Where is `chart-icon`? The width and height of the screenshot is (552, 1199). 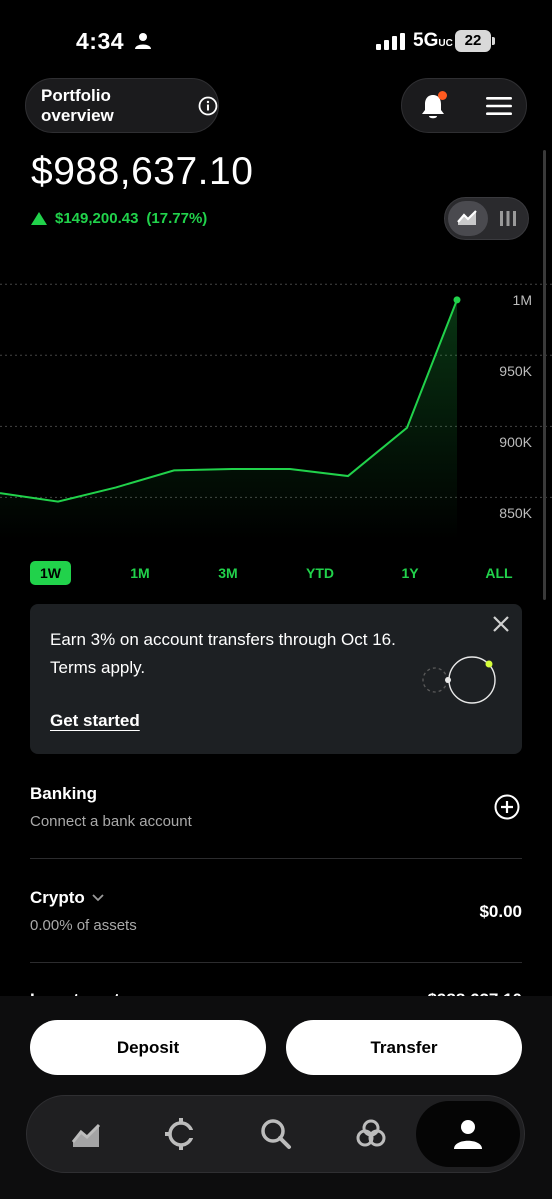 chart-icon is located at coordinates (86, 1134).